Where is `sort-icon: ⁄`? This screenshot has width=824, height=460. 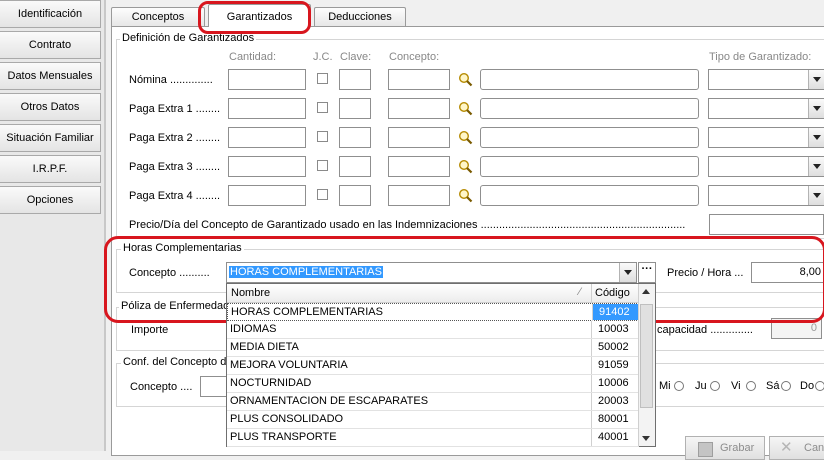 sort-icon: ⁄ is located at coordinates (580, 292).